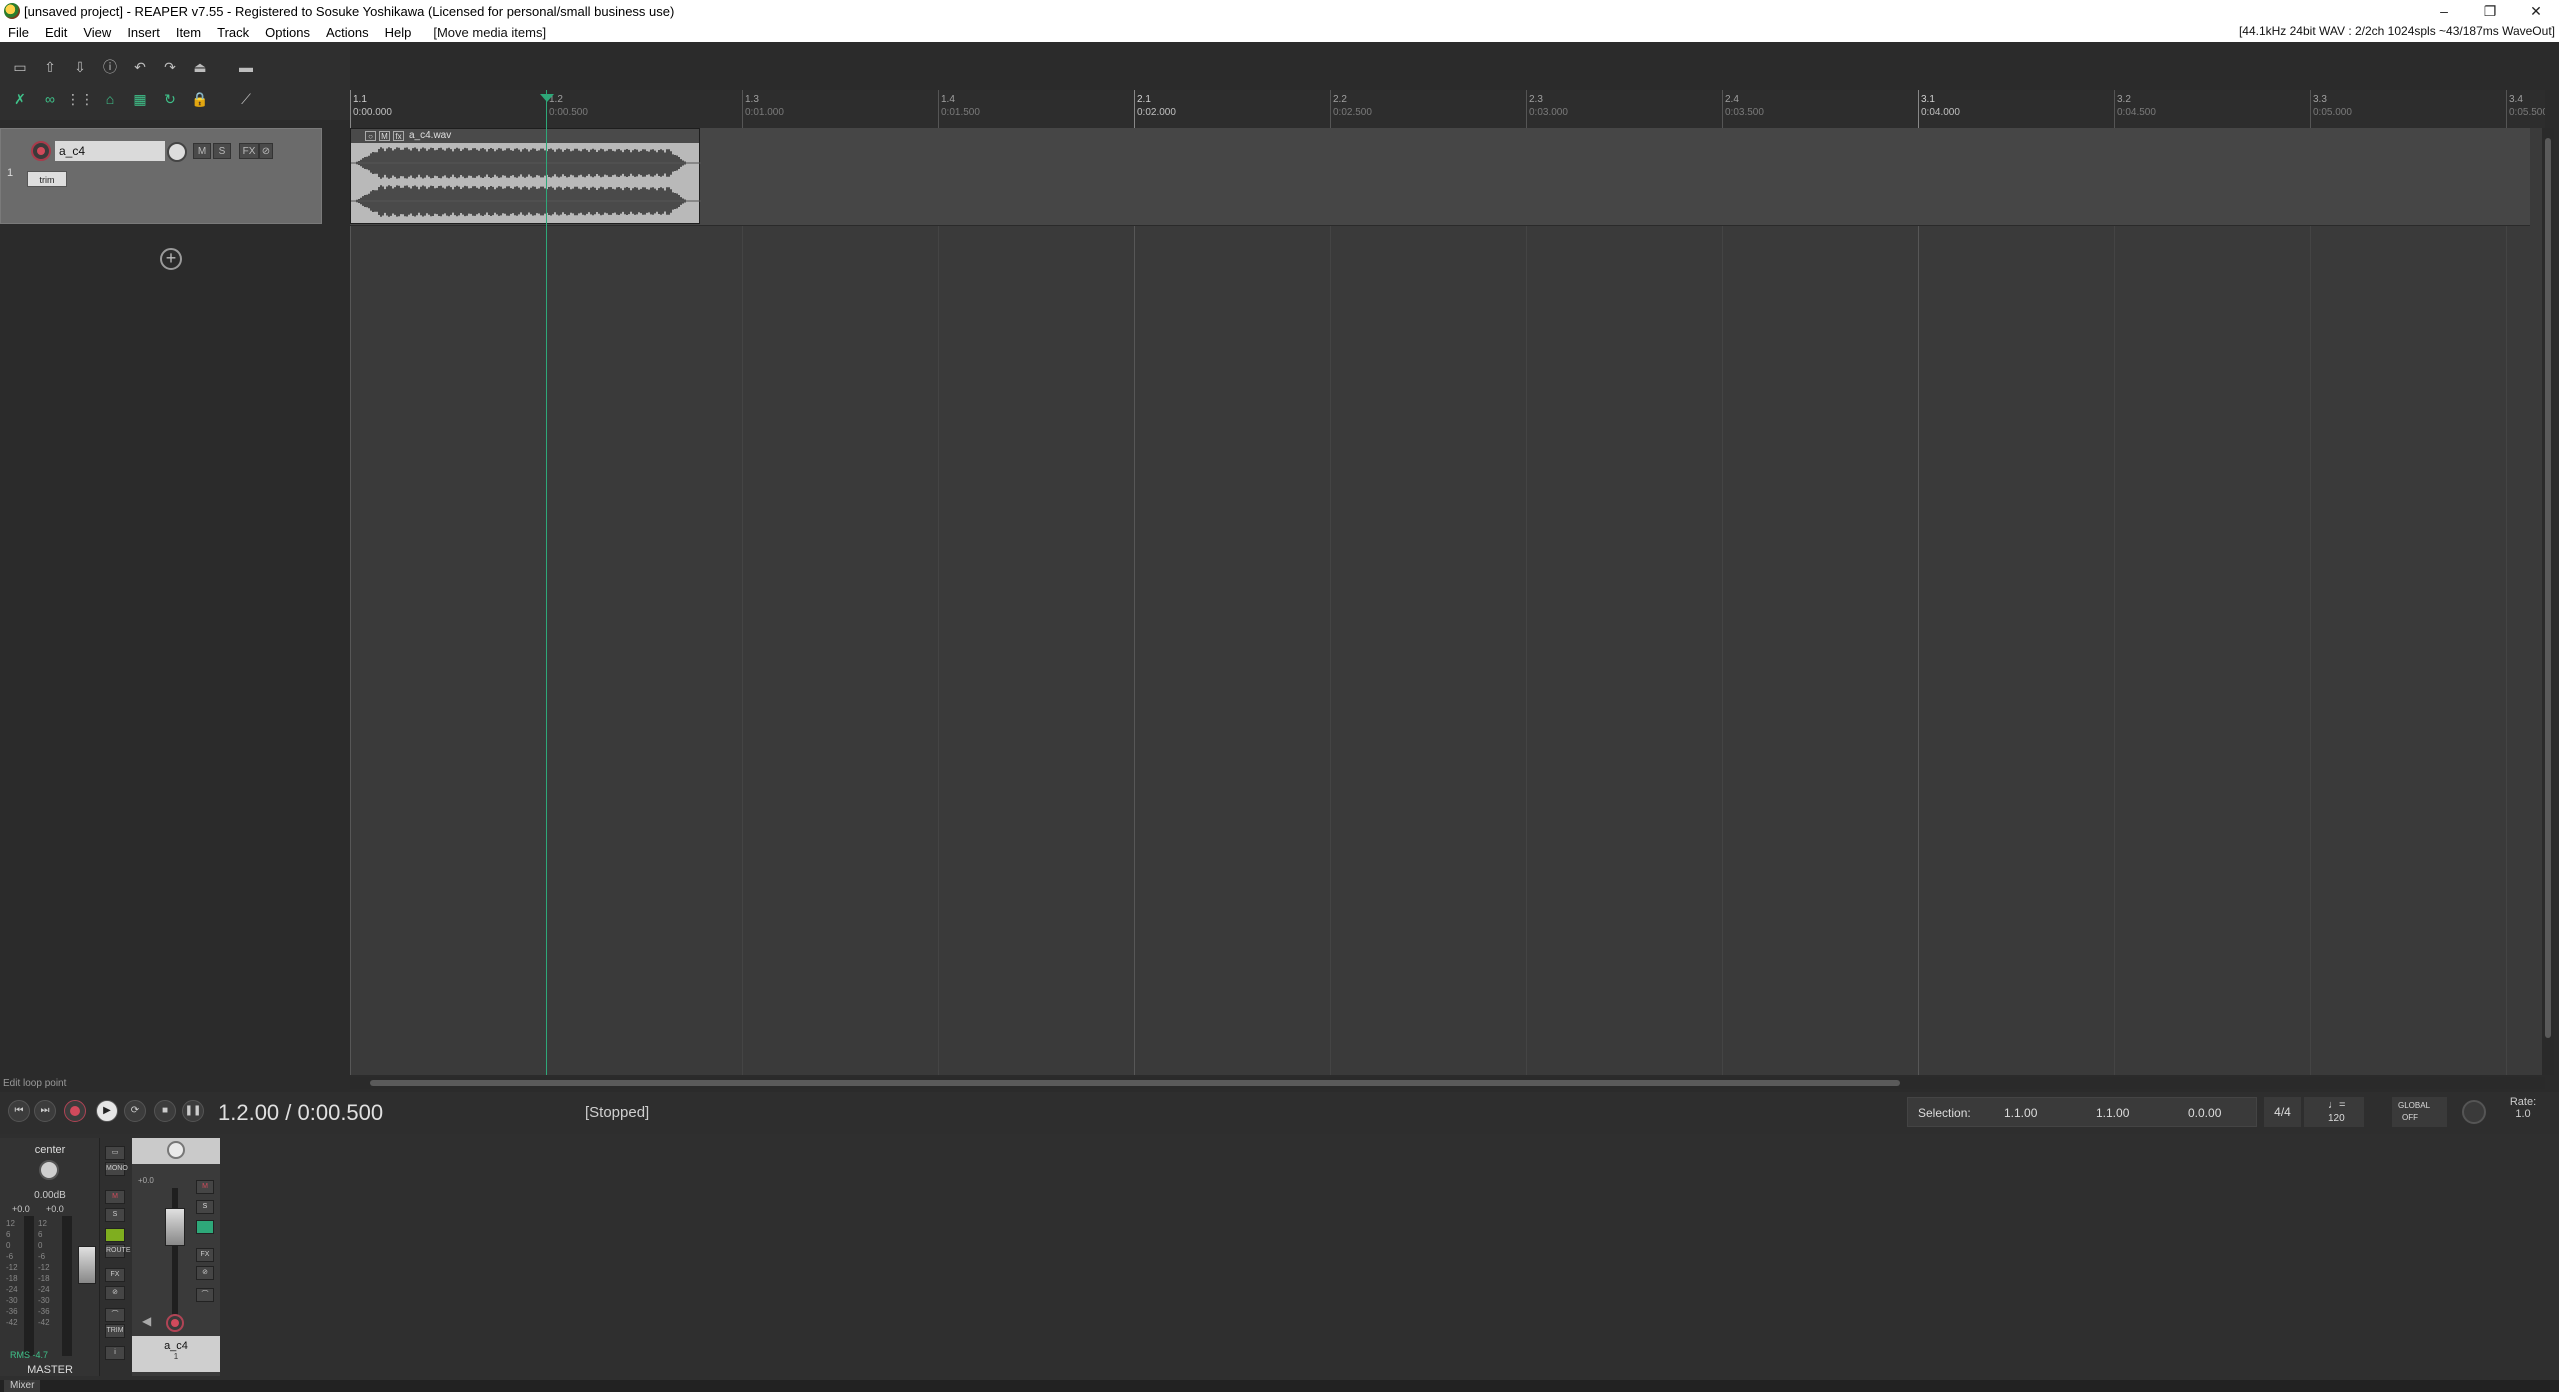  Describe the element at coordinates (287, 32) in the screenshot. I see `menu-options: Options` at that location.